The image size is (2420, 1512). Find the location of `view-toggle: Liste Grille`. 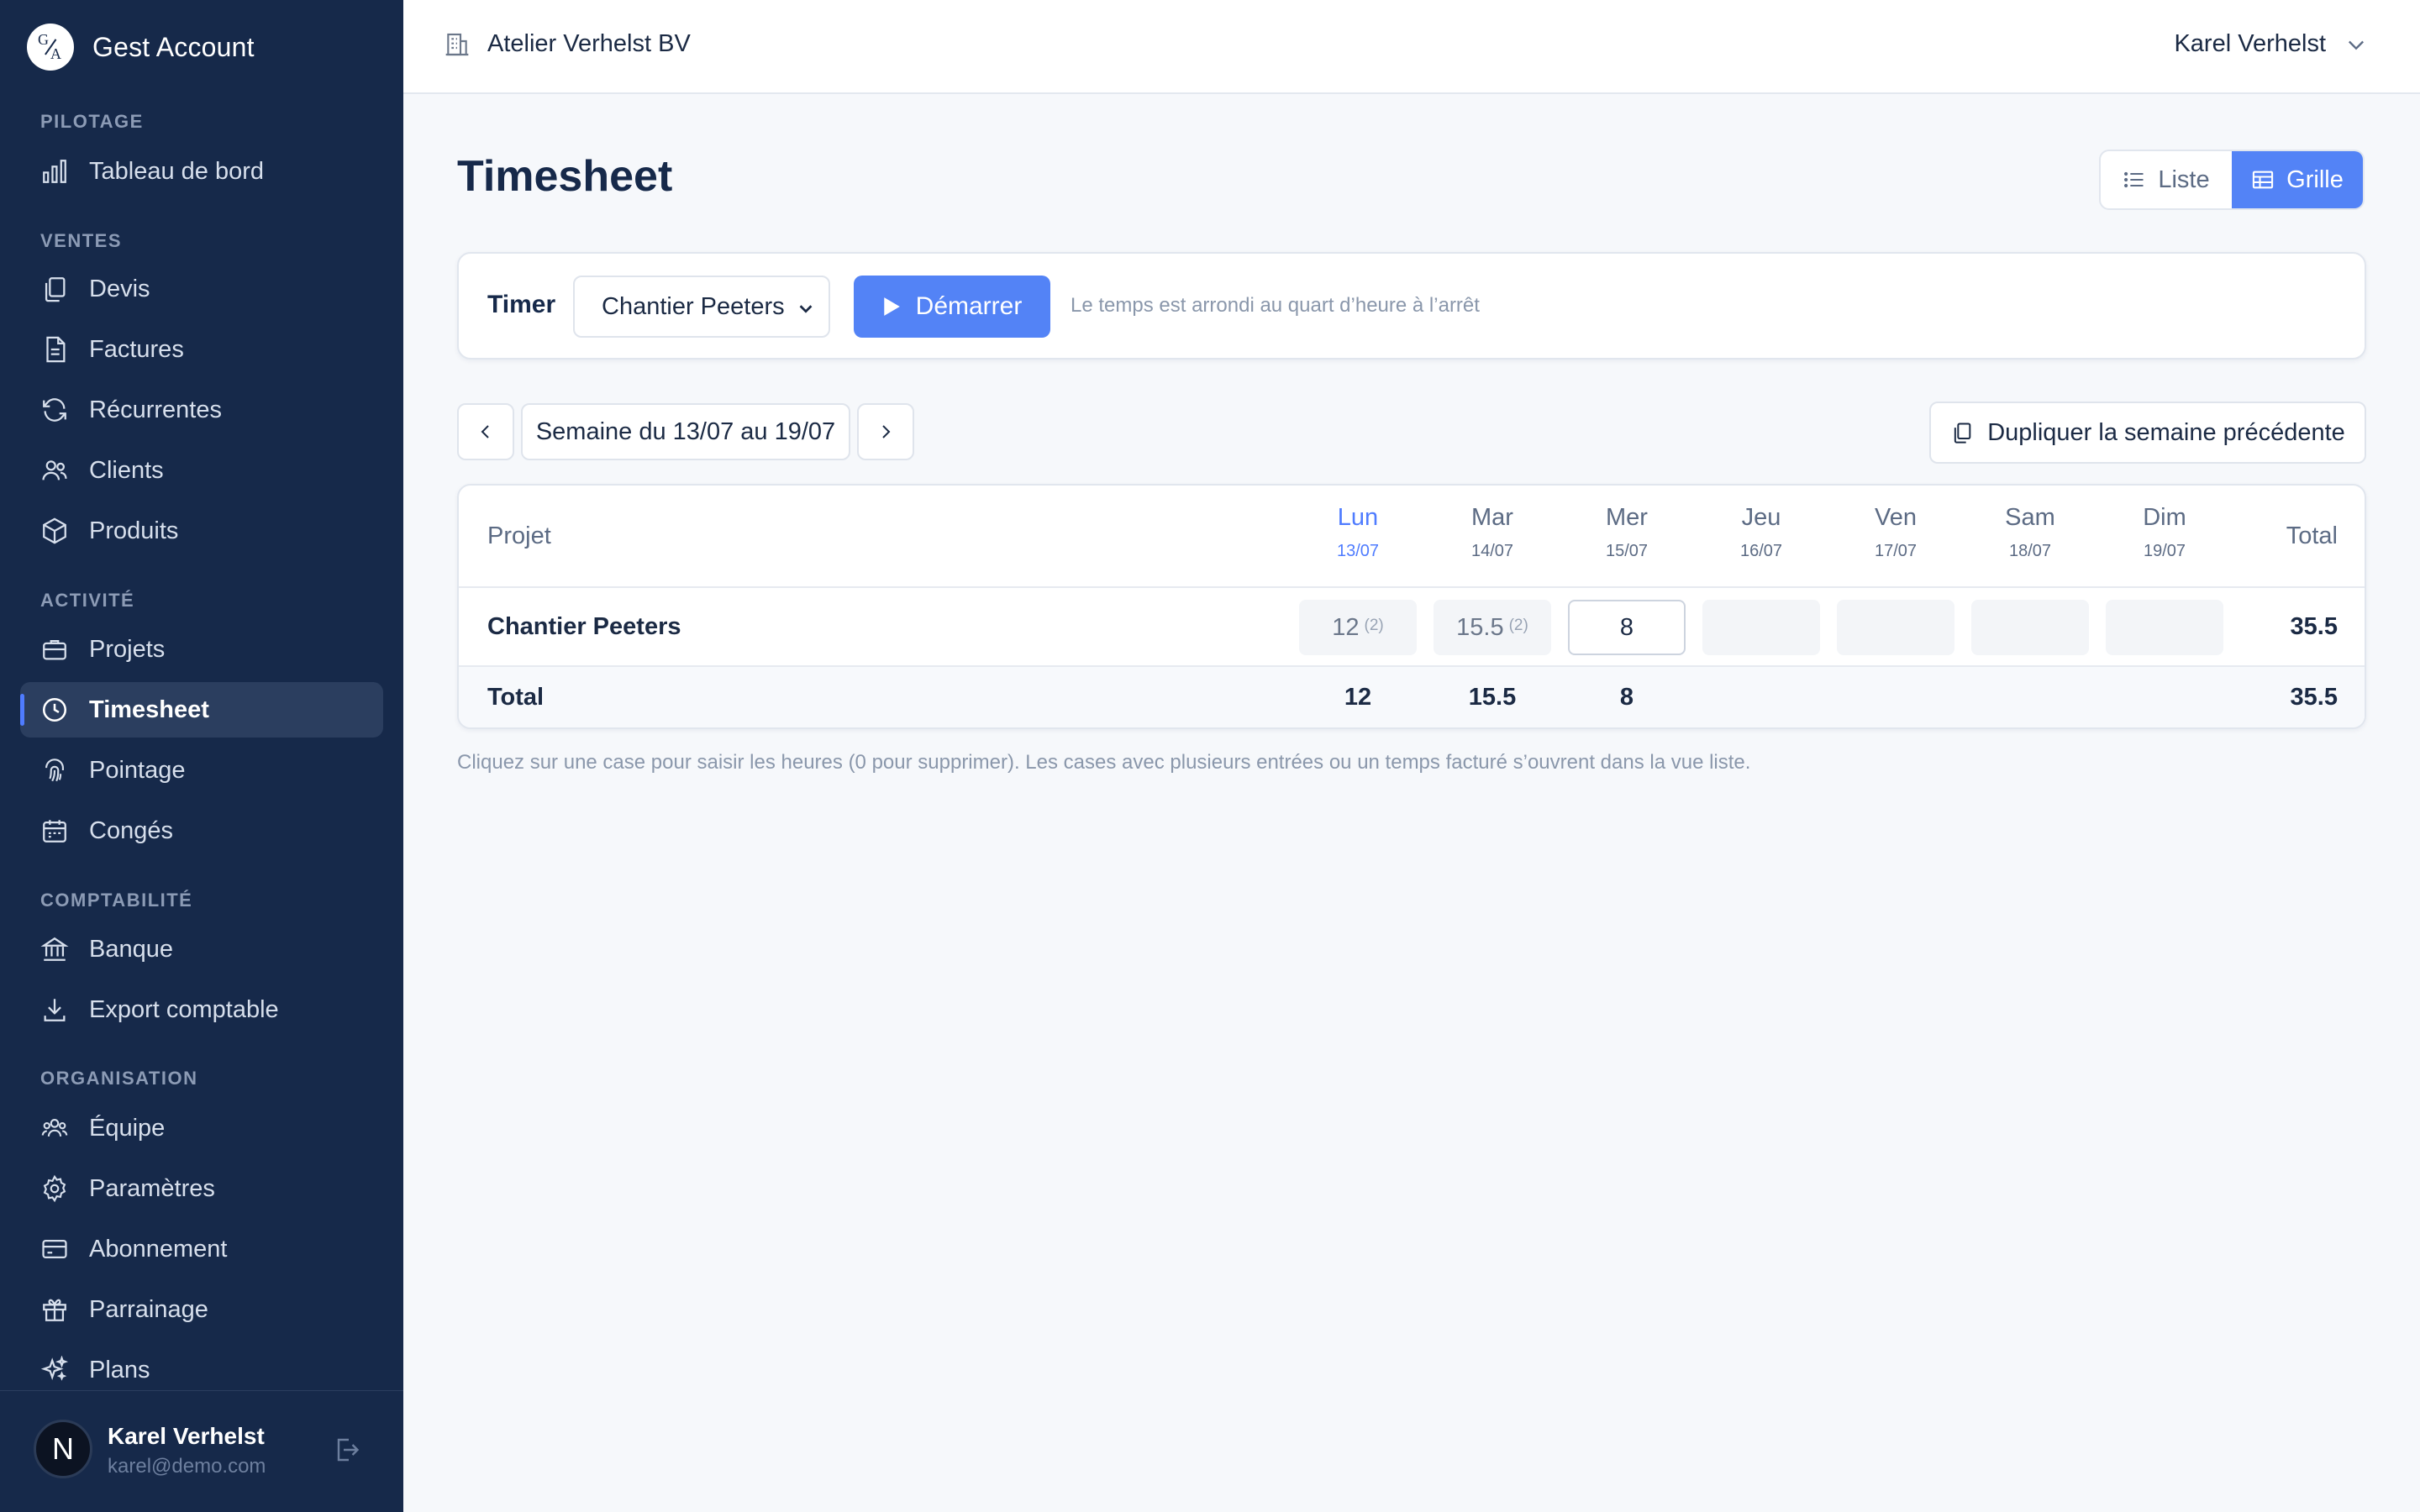

view-toggle: Liste Grille is located at coordinates (2232, 180).